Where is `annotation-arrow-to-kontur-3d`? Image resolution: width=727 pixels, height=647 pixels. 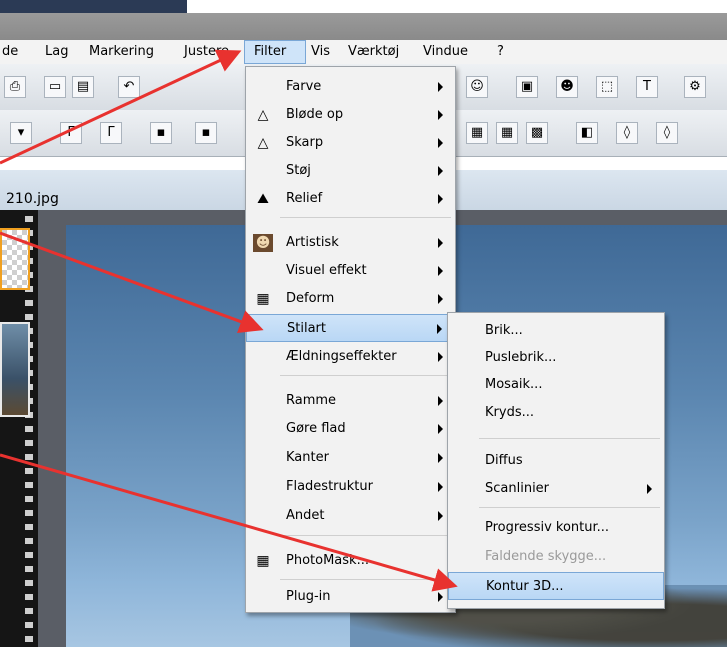 annotation-arrow-to-kontur-3d is located at coordinates (229, 522).